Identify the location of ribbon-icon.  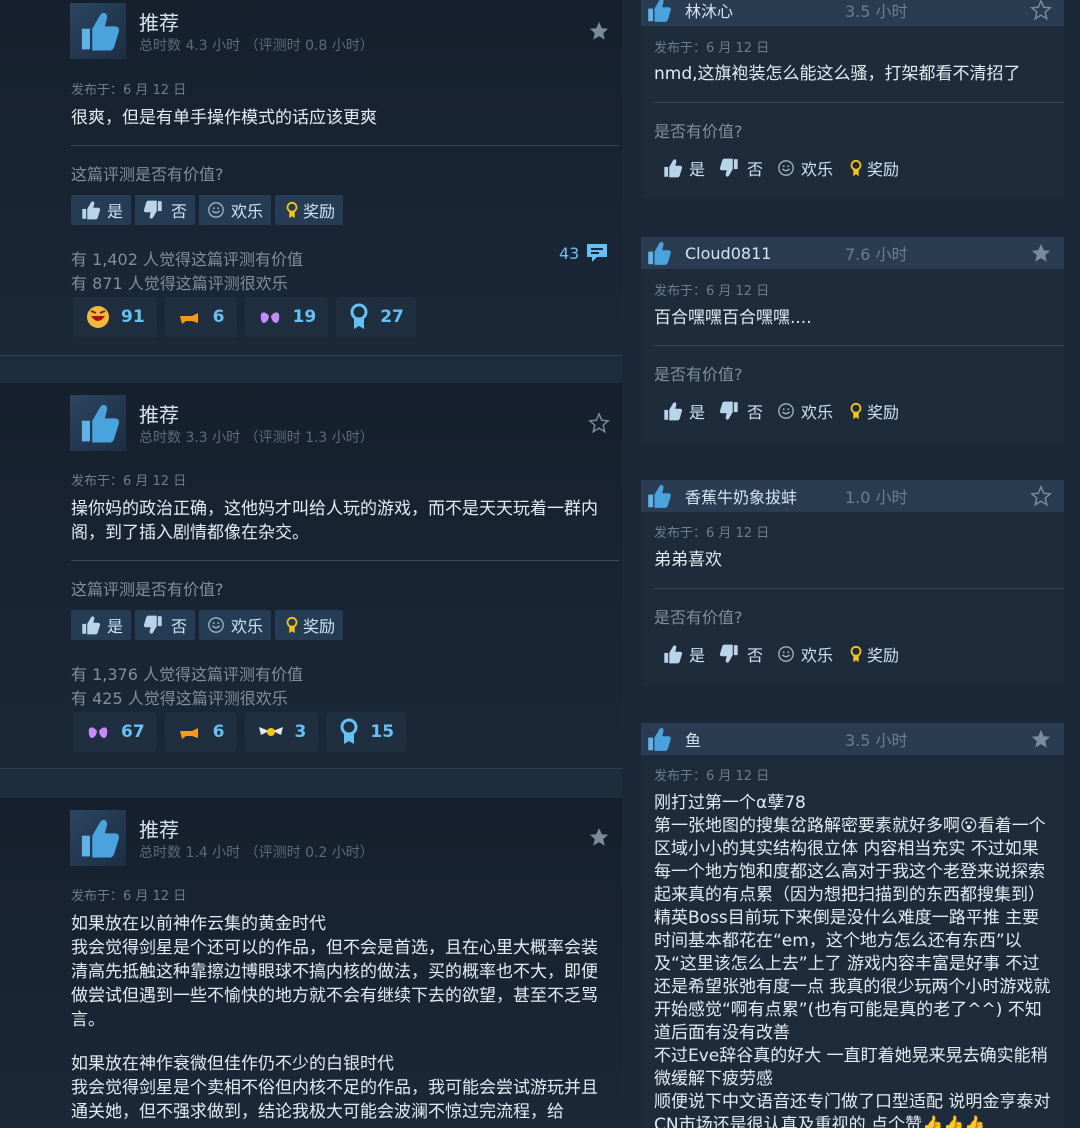
(359, 316).